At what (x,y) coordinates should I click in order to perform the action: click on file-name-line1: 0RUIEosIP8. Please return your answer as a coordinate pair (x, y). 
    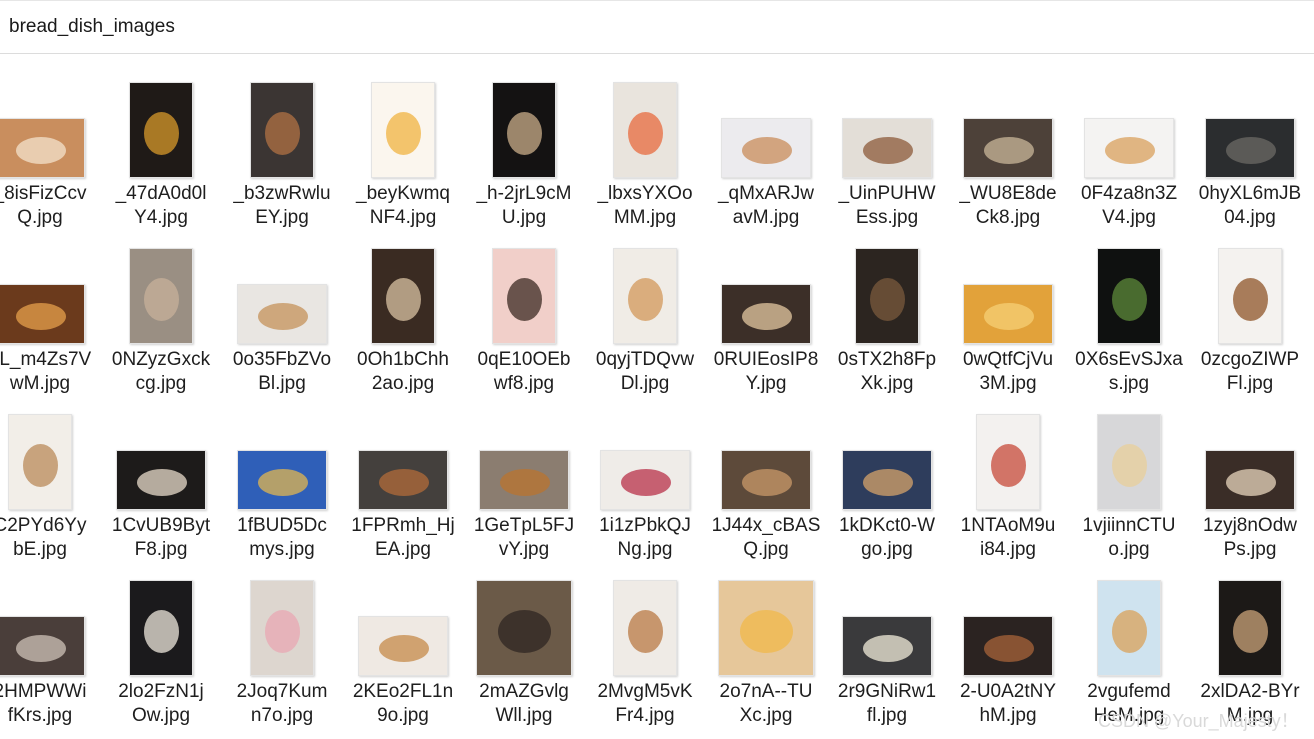
    Looking at the image, I should click on (766, 359).